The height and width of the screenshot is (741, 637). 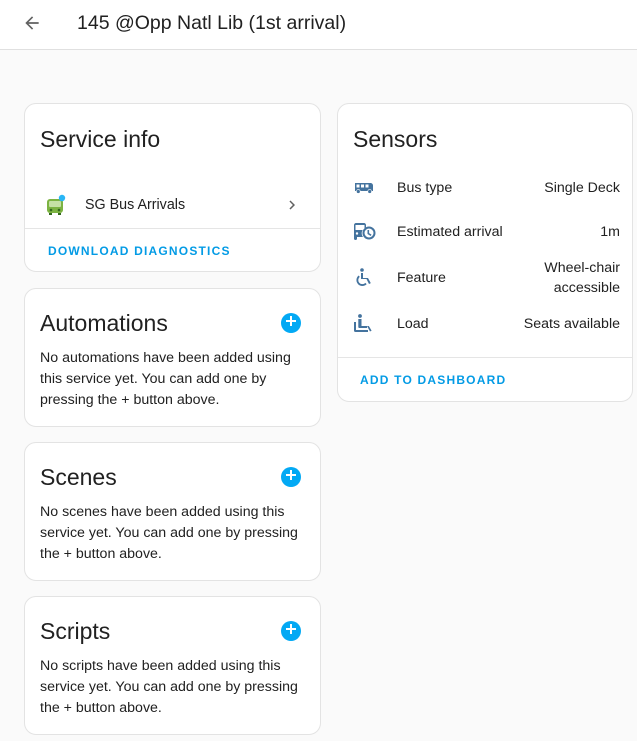 I want to click on seat-passenger-icon, so click(x=364, y=324).